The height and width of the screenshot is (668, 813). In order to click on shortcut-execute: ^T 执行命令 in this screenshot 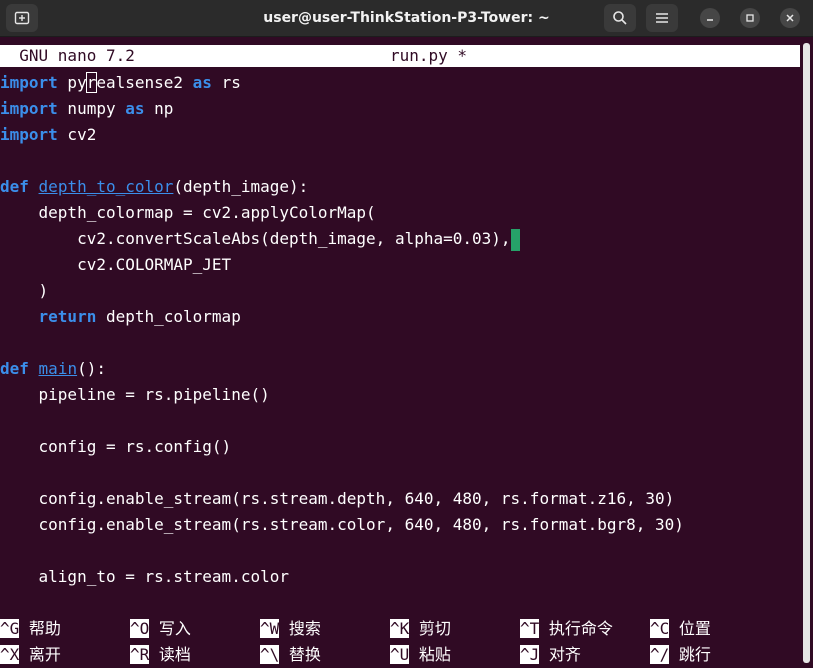, I will do `click(566, 629)`.